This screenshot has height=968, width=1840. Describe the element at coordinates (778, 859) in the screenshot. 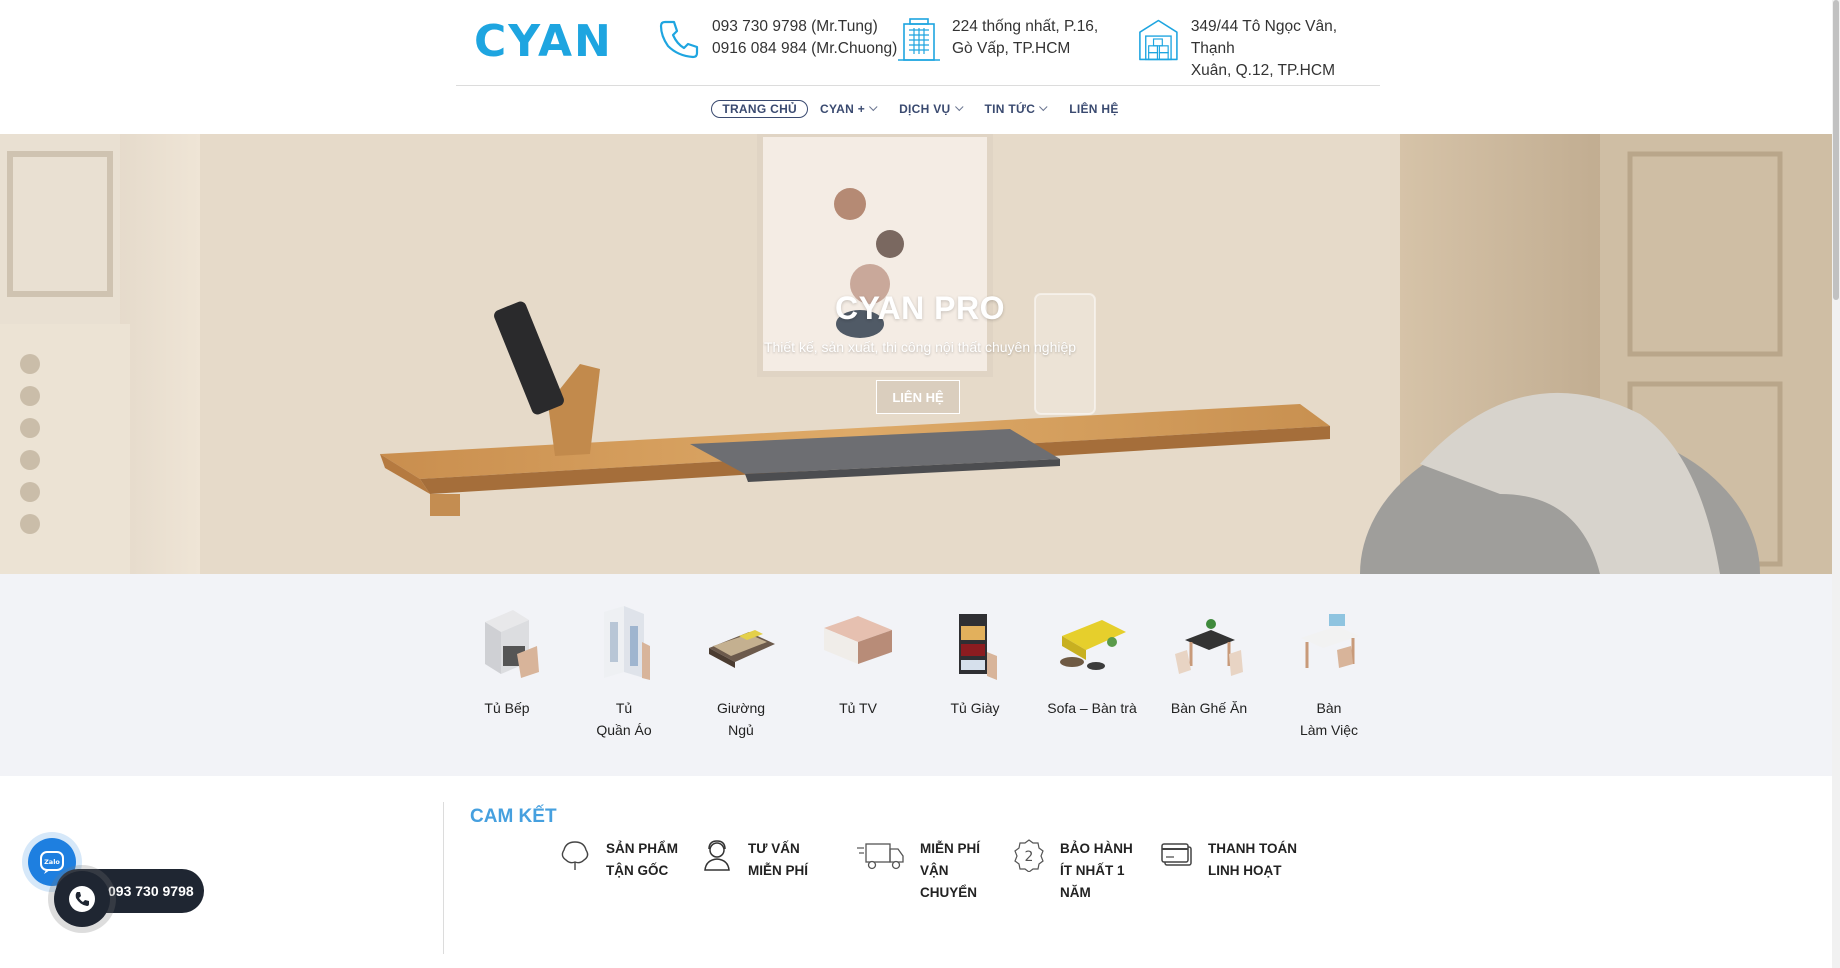

I see `commitment-item-consult-label: TƯ VẤN MIỄN PHÍ` at that location.